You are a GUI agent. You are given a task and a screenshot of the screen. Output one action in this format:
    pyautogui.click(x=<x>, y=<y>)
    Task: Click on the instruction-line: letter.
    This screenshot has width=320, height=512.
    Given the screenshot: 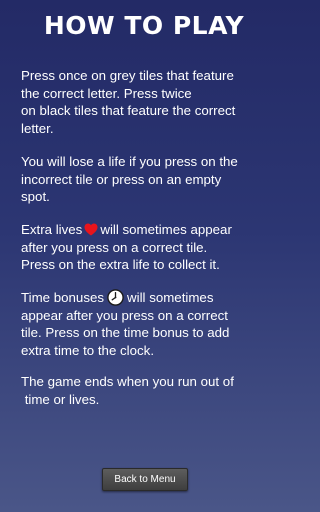 What is the action you would take?
    pyautogui.click(x=37, y=128)
    